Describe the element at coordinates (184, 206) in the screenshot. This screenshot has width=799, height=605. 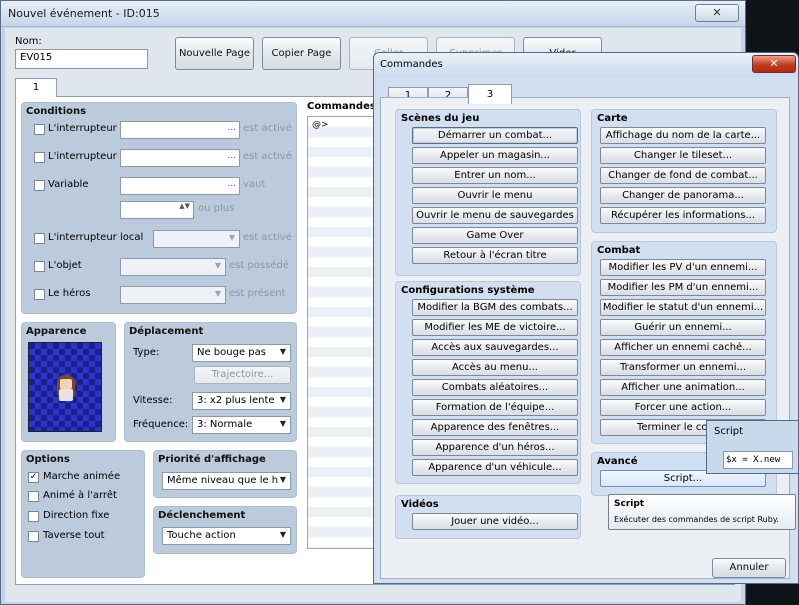
I see `spinner-arrows-icon: ▲▼` at that location.